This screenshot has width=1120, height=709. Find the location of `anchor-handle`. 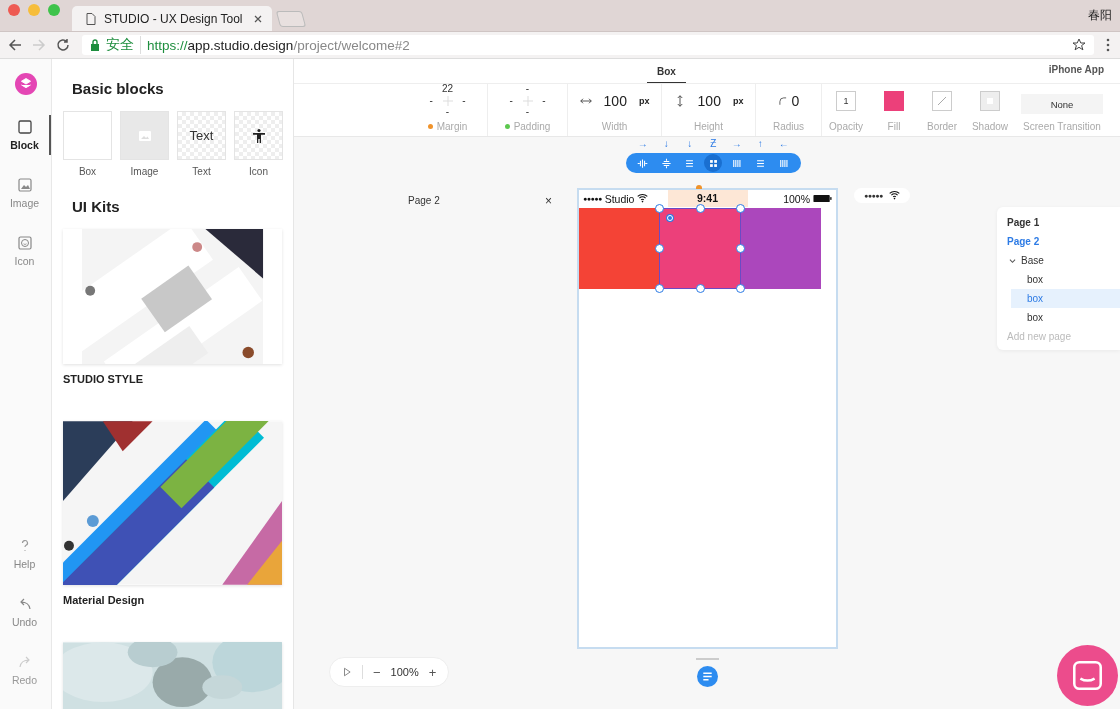

anchor-handle is located at coordinates (670, 218).